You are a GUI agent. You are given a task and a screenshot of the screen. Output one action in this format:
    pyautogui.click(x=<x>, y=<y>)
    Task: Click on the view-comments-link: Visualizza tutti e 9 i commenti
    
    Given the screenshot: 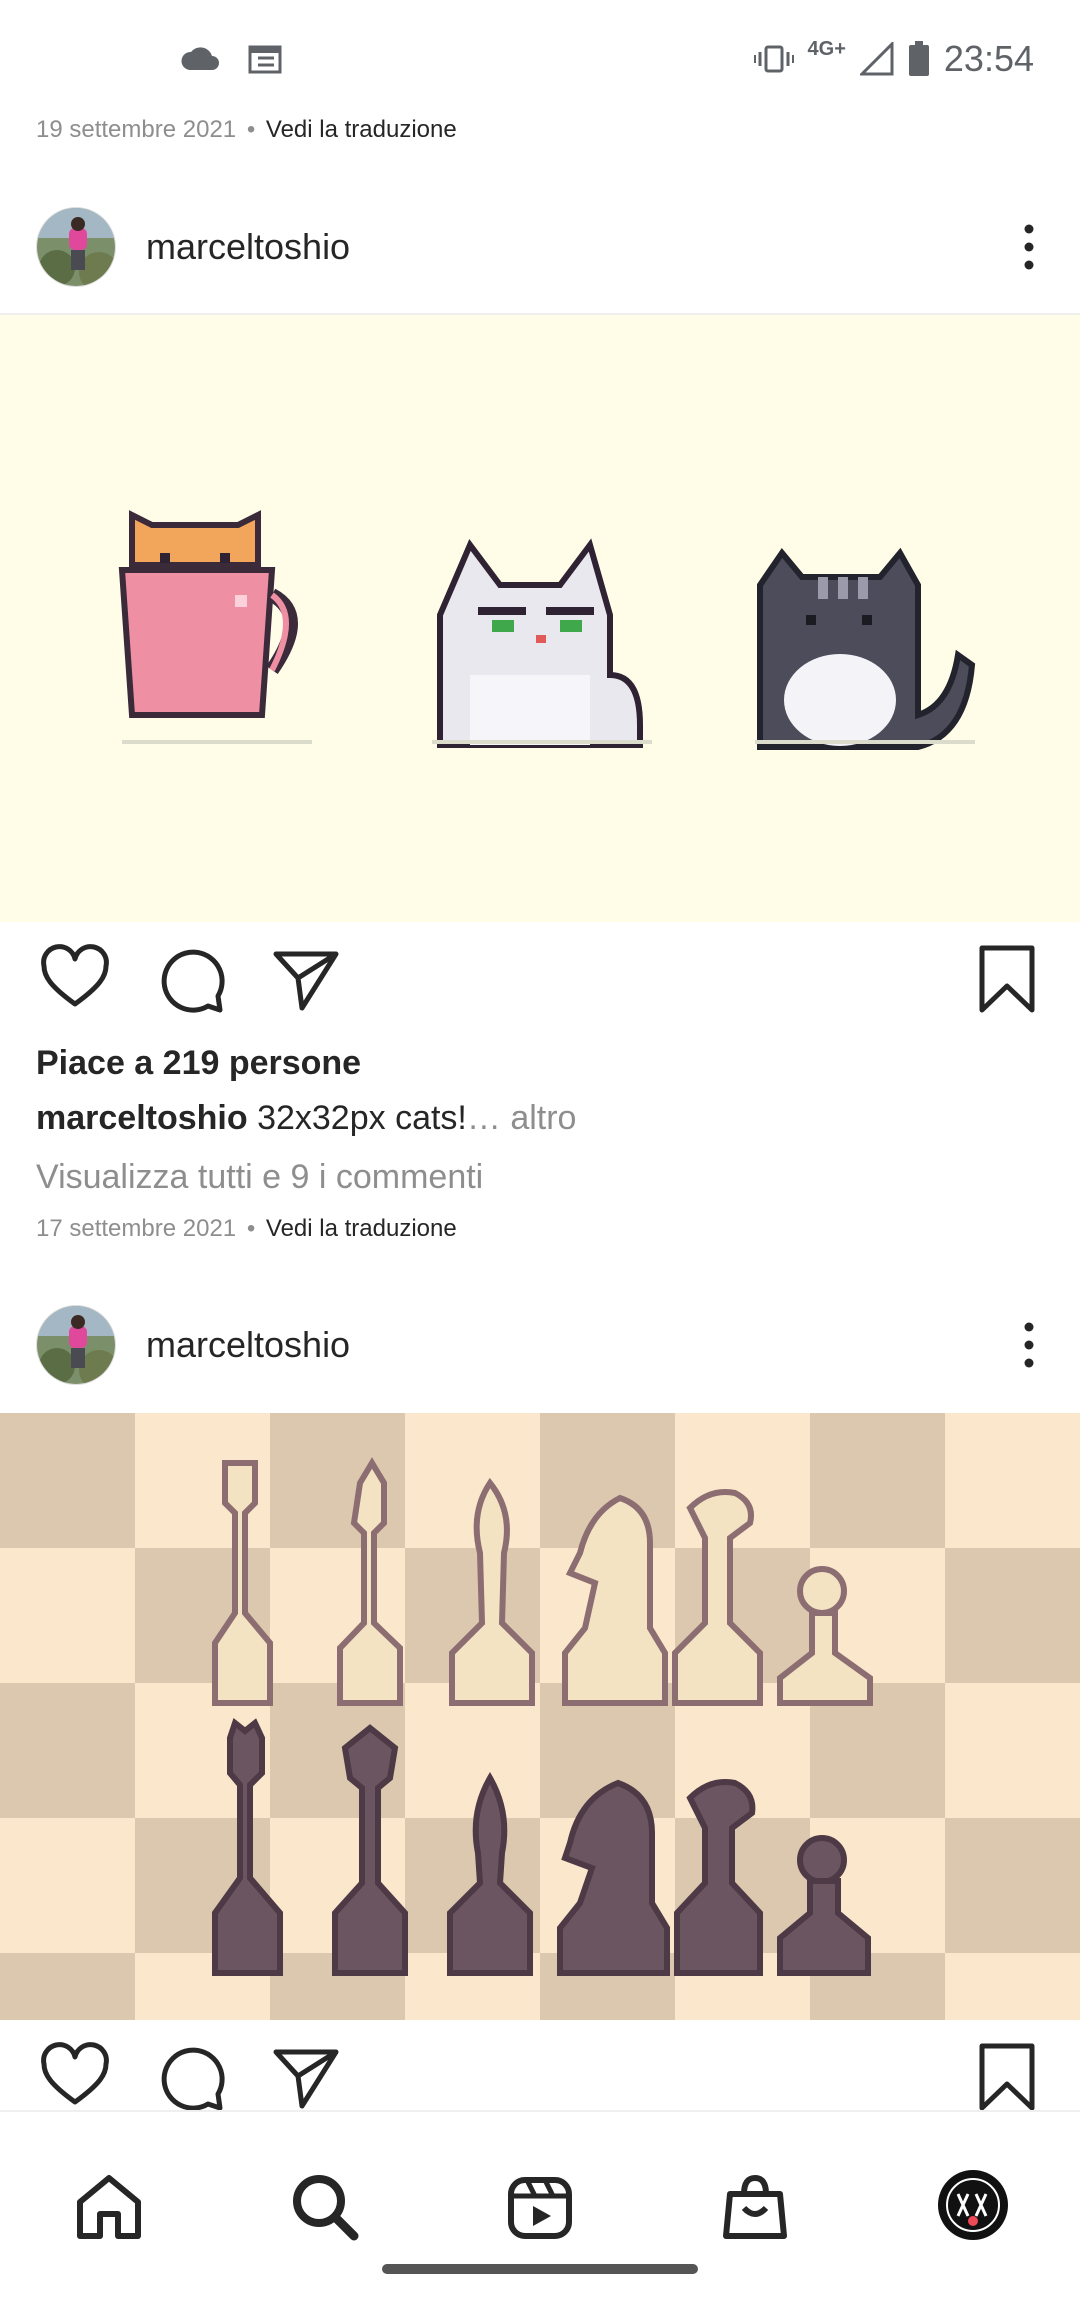 What is the action you would take?
    pyautogui.click(x=259, y=1177)
    